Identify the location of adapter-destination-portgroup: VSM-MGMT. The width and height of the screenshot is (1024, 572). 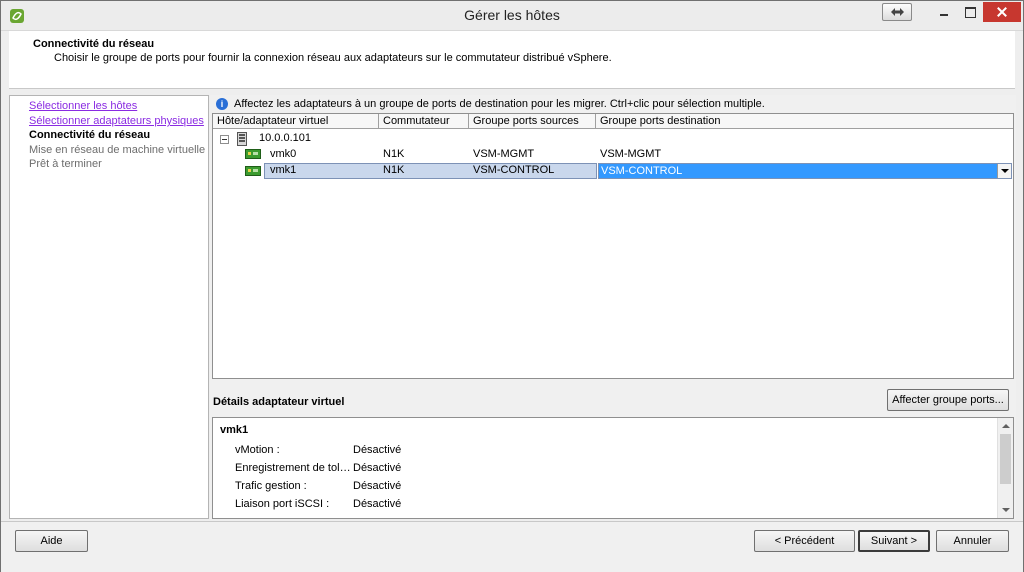
(630, 154).